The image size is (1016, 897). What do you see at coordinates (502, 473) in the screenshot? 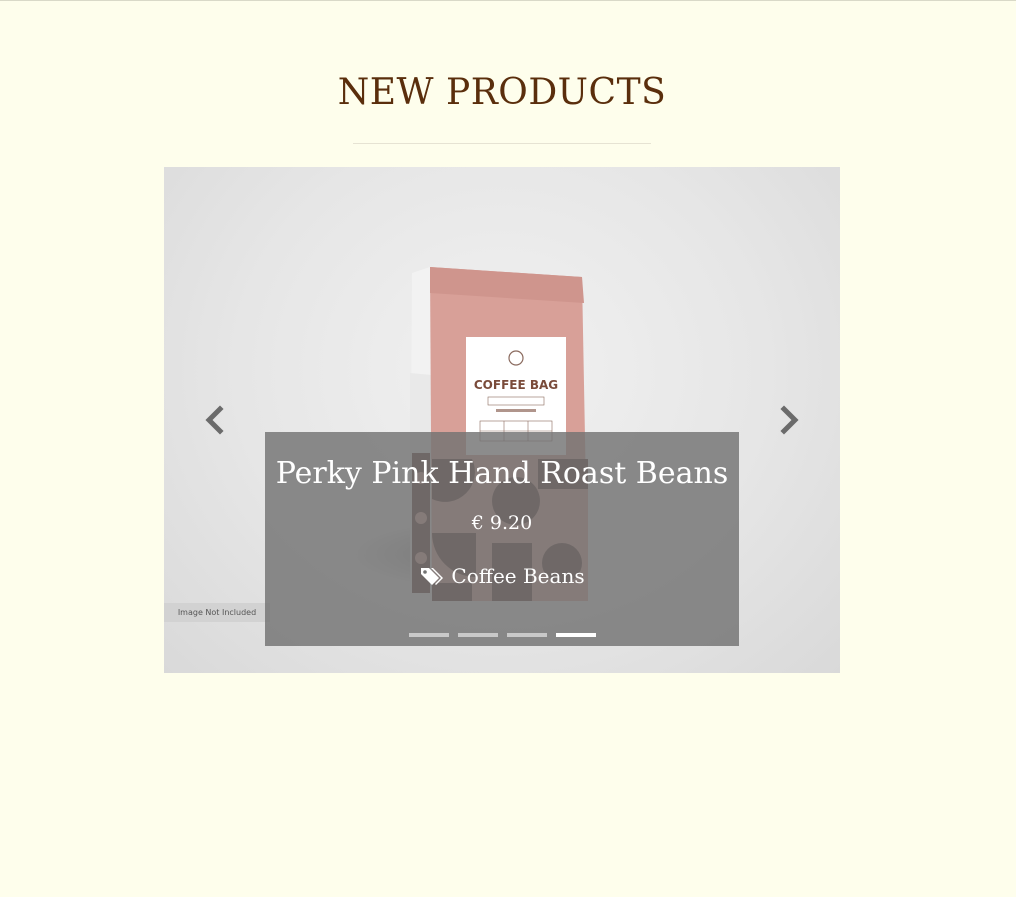
I see `product-name: Perky Pink Hand Roast Beans` at bounding box center [502, 473].